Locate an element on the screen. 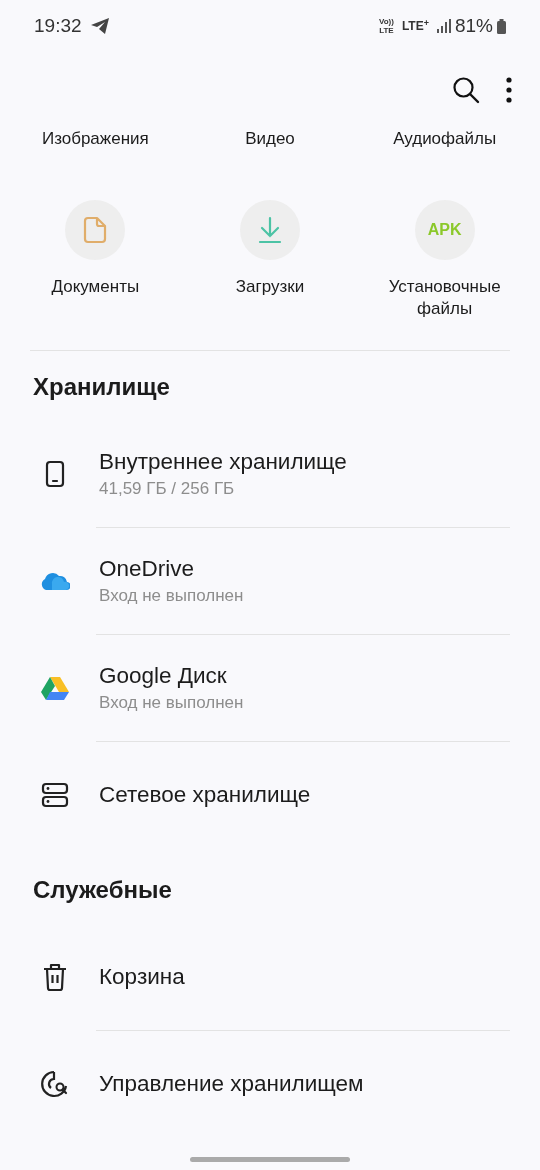  item-title: Корзина is located at coordinates (142, 977).